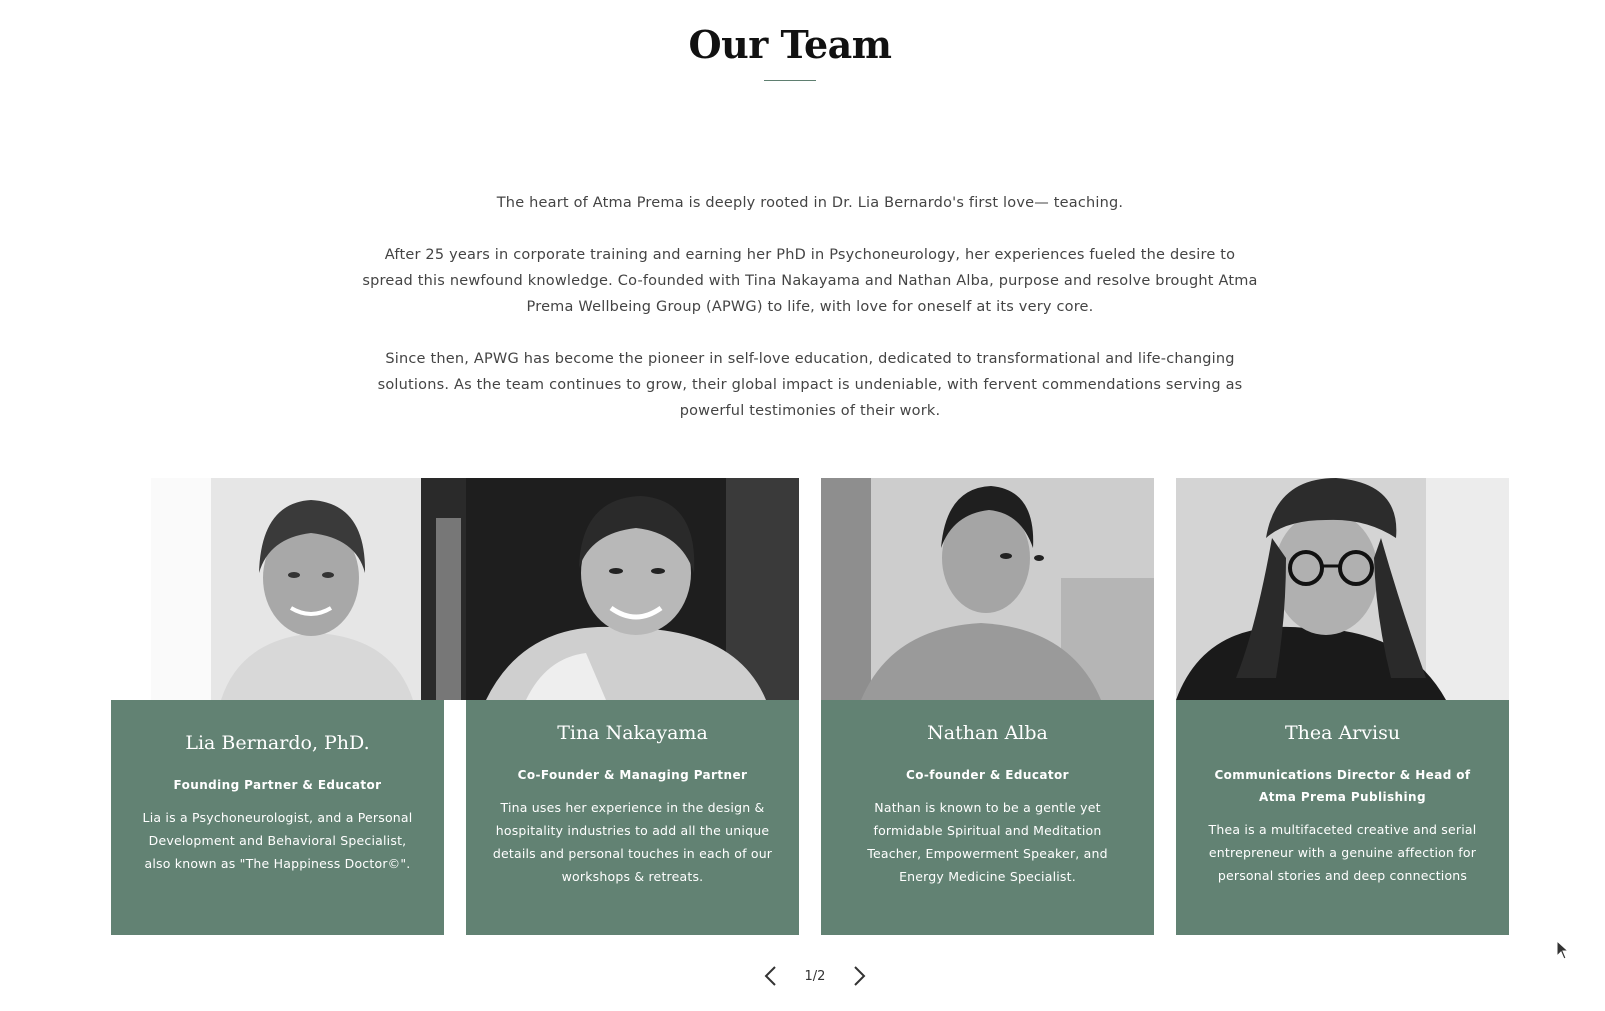 The image size is (1605, 1011). Describe the element at coordinates (987, 775) in the screenshot. I see `team-member-role: Co-founder & Educator` at that location.